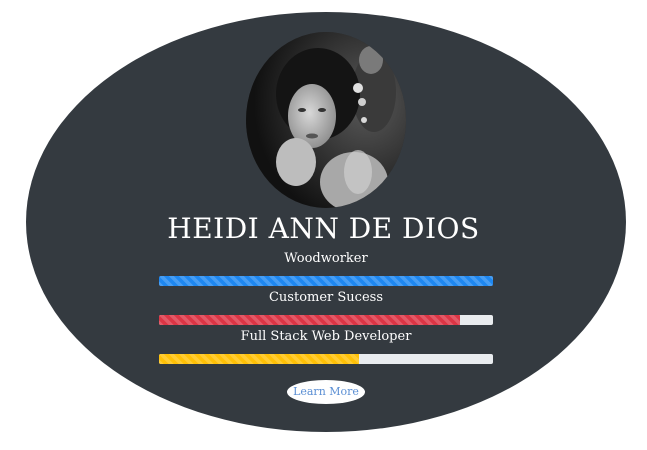 The height and width of the screenshot is (450, 647). I want to click on progress-fill-woodworker, so click(326, 281).